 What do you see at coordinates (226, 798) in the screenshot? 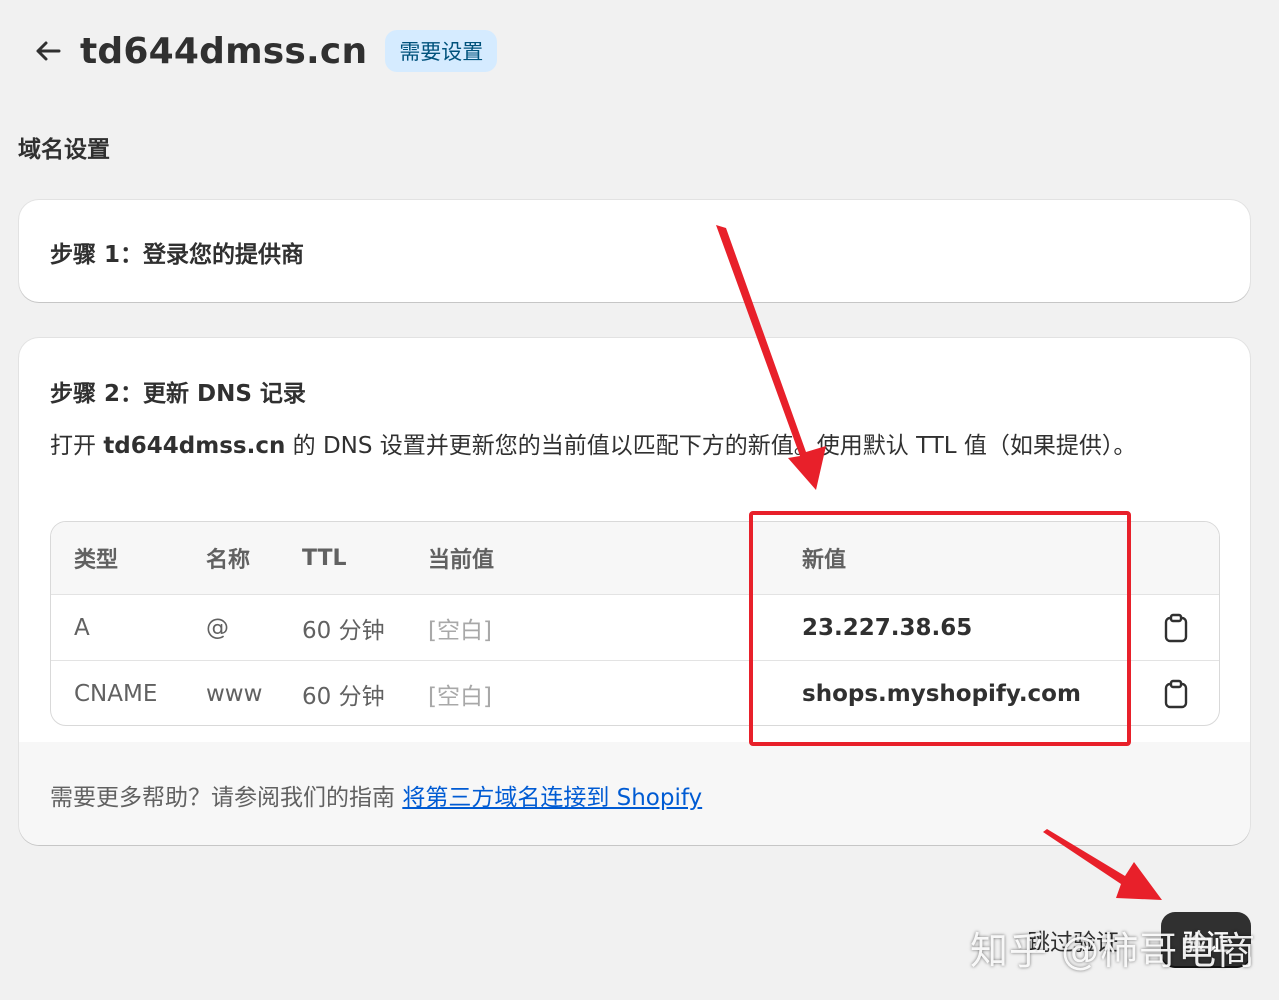
I see `help-prefix: 需要更多帮助？请参阅我们的指南` at bounding box center [226, 798].